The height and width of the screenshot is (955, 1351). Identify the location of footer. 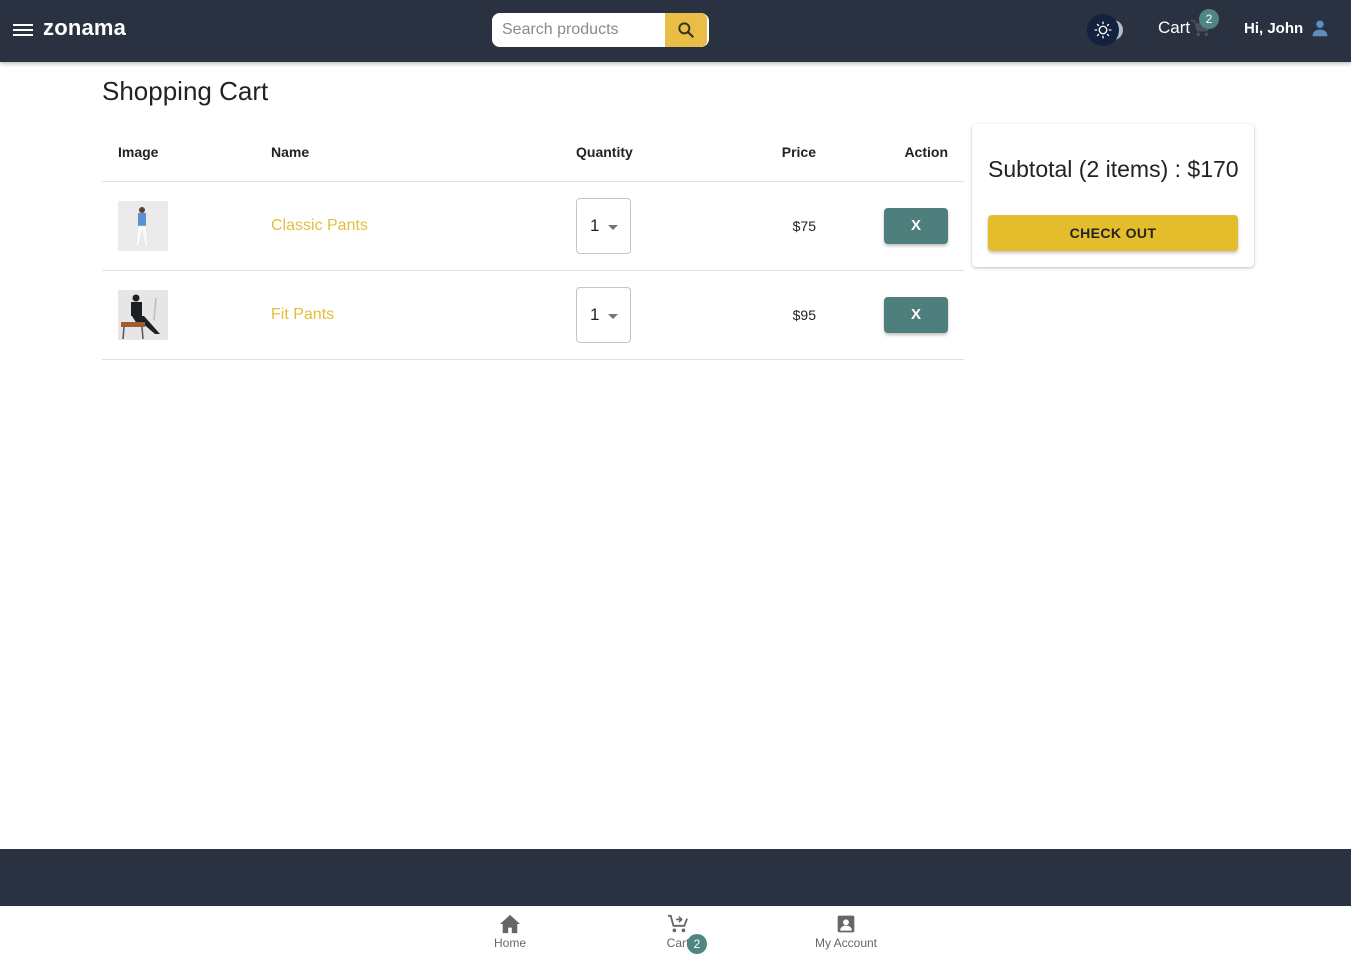
(675, 877).